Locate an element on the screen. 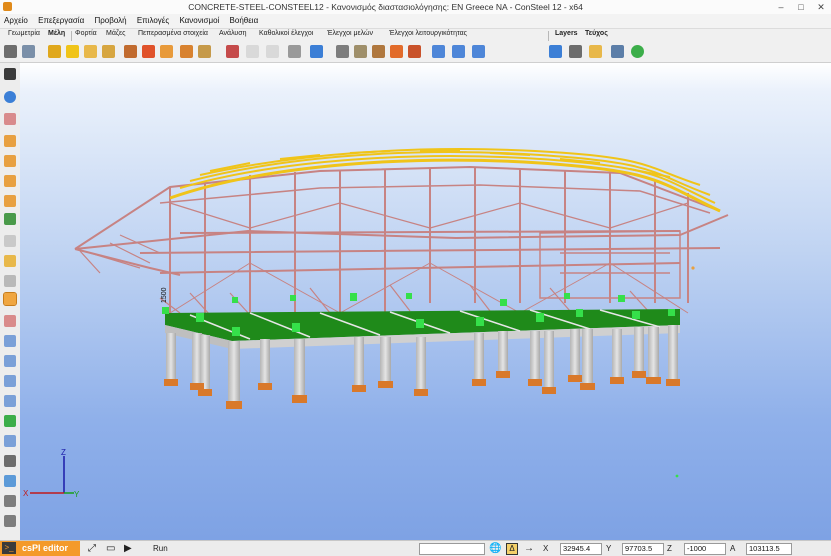 The image size is (831, 556). render-icon is located at coordinates (10, 219).